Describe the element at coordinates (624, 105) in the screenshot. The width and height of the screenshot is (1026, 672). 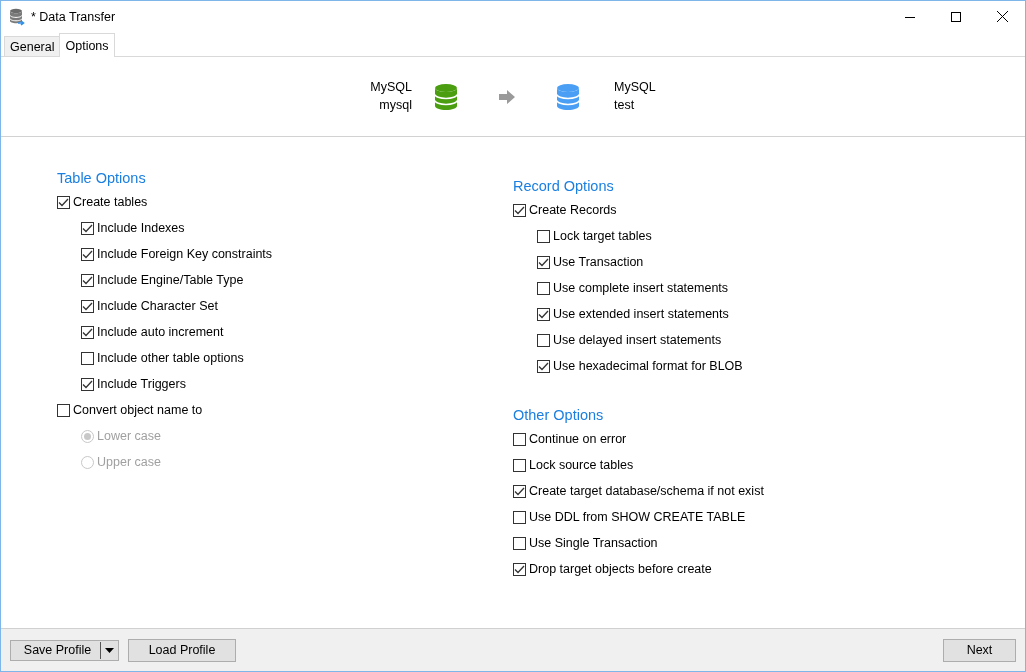
I see `target-name-label: test` at that location.